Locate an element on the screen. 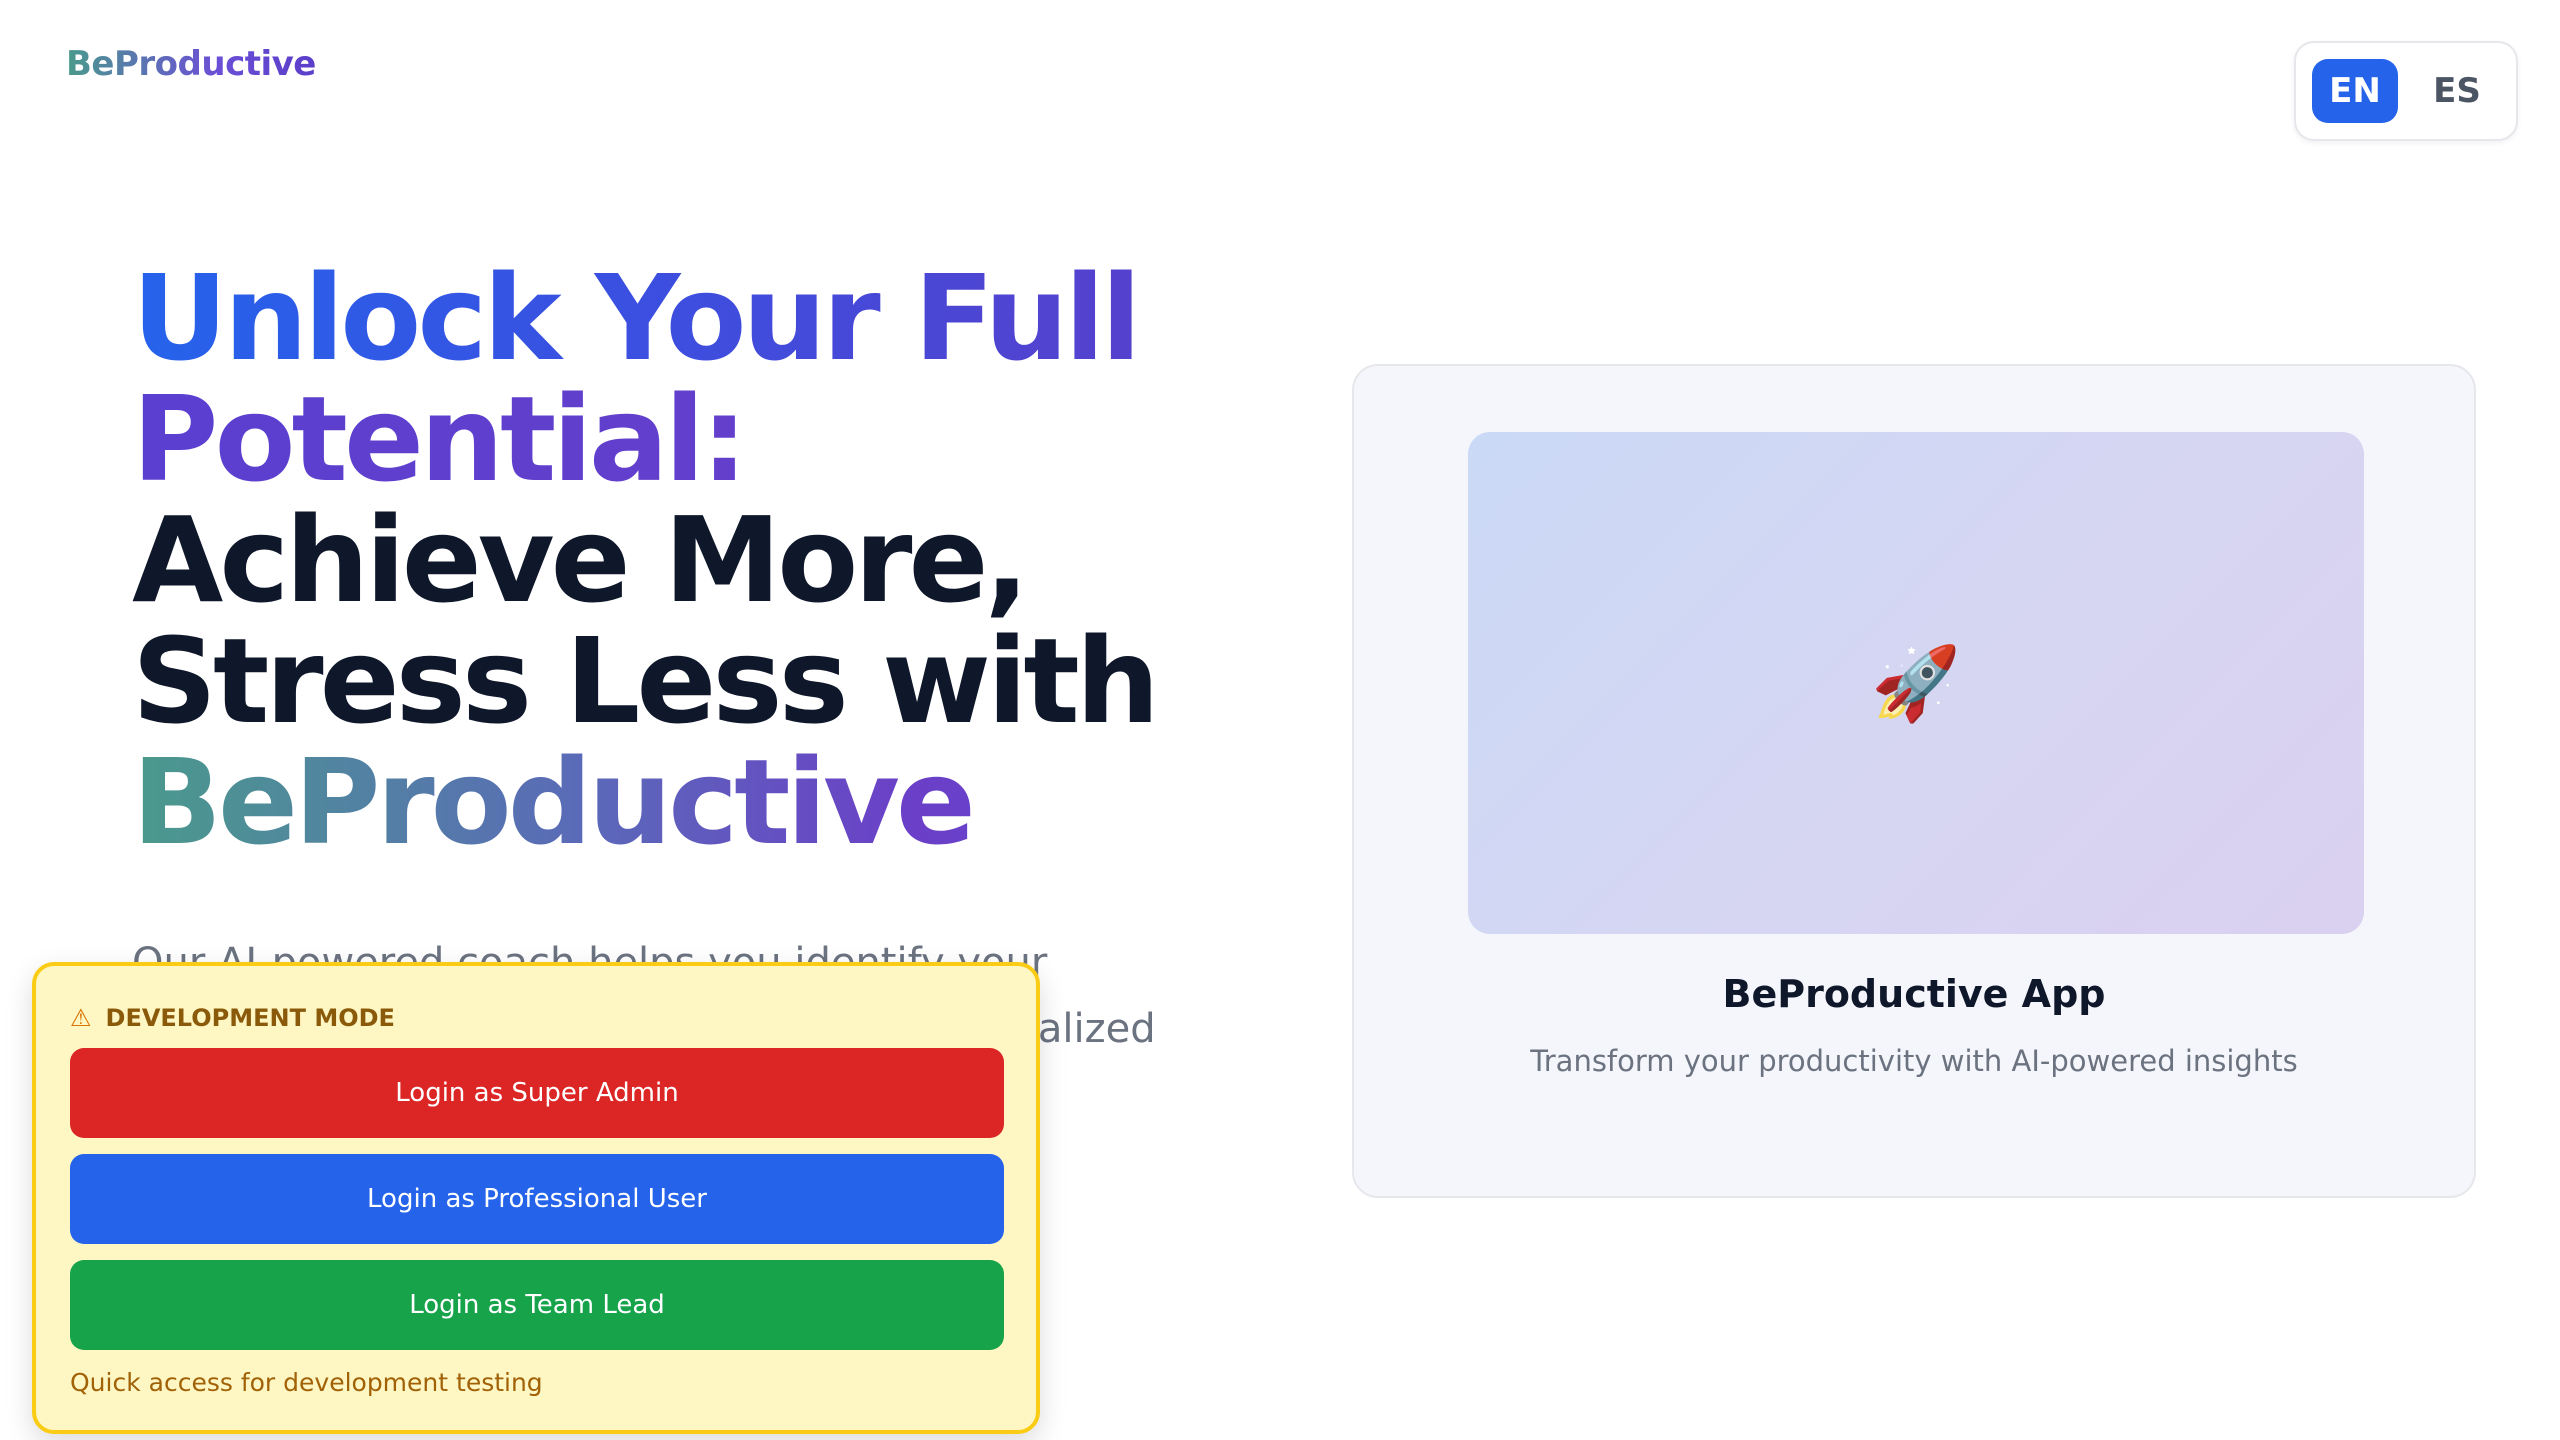 The image size is (2560, 1440). hero-title-line-2: Potential: is located at coordinates (692, 439).